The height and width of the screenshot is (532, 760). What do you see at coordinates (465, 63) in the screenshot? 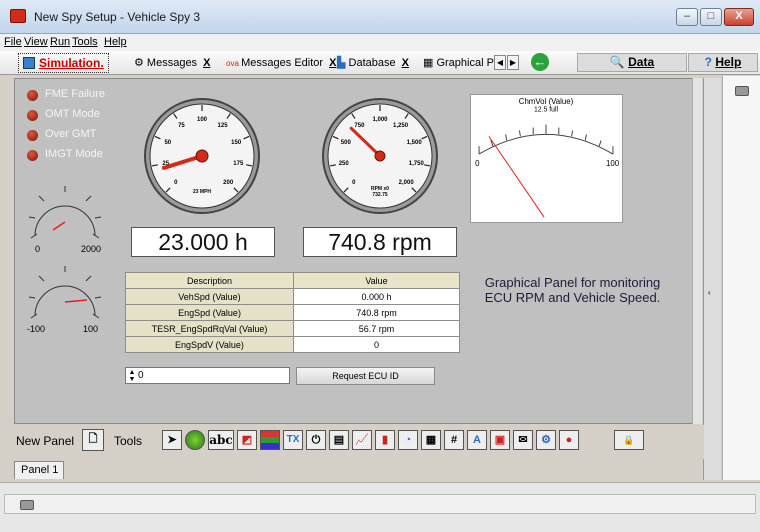
I see `tab-graphical-panel-label: Graphical P` at bounding box center [465, 63].